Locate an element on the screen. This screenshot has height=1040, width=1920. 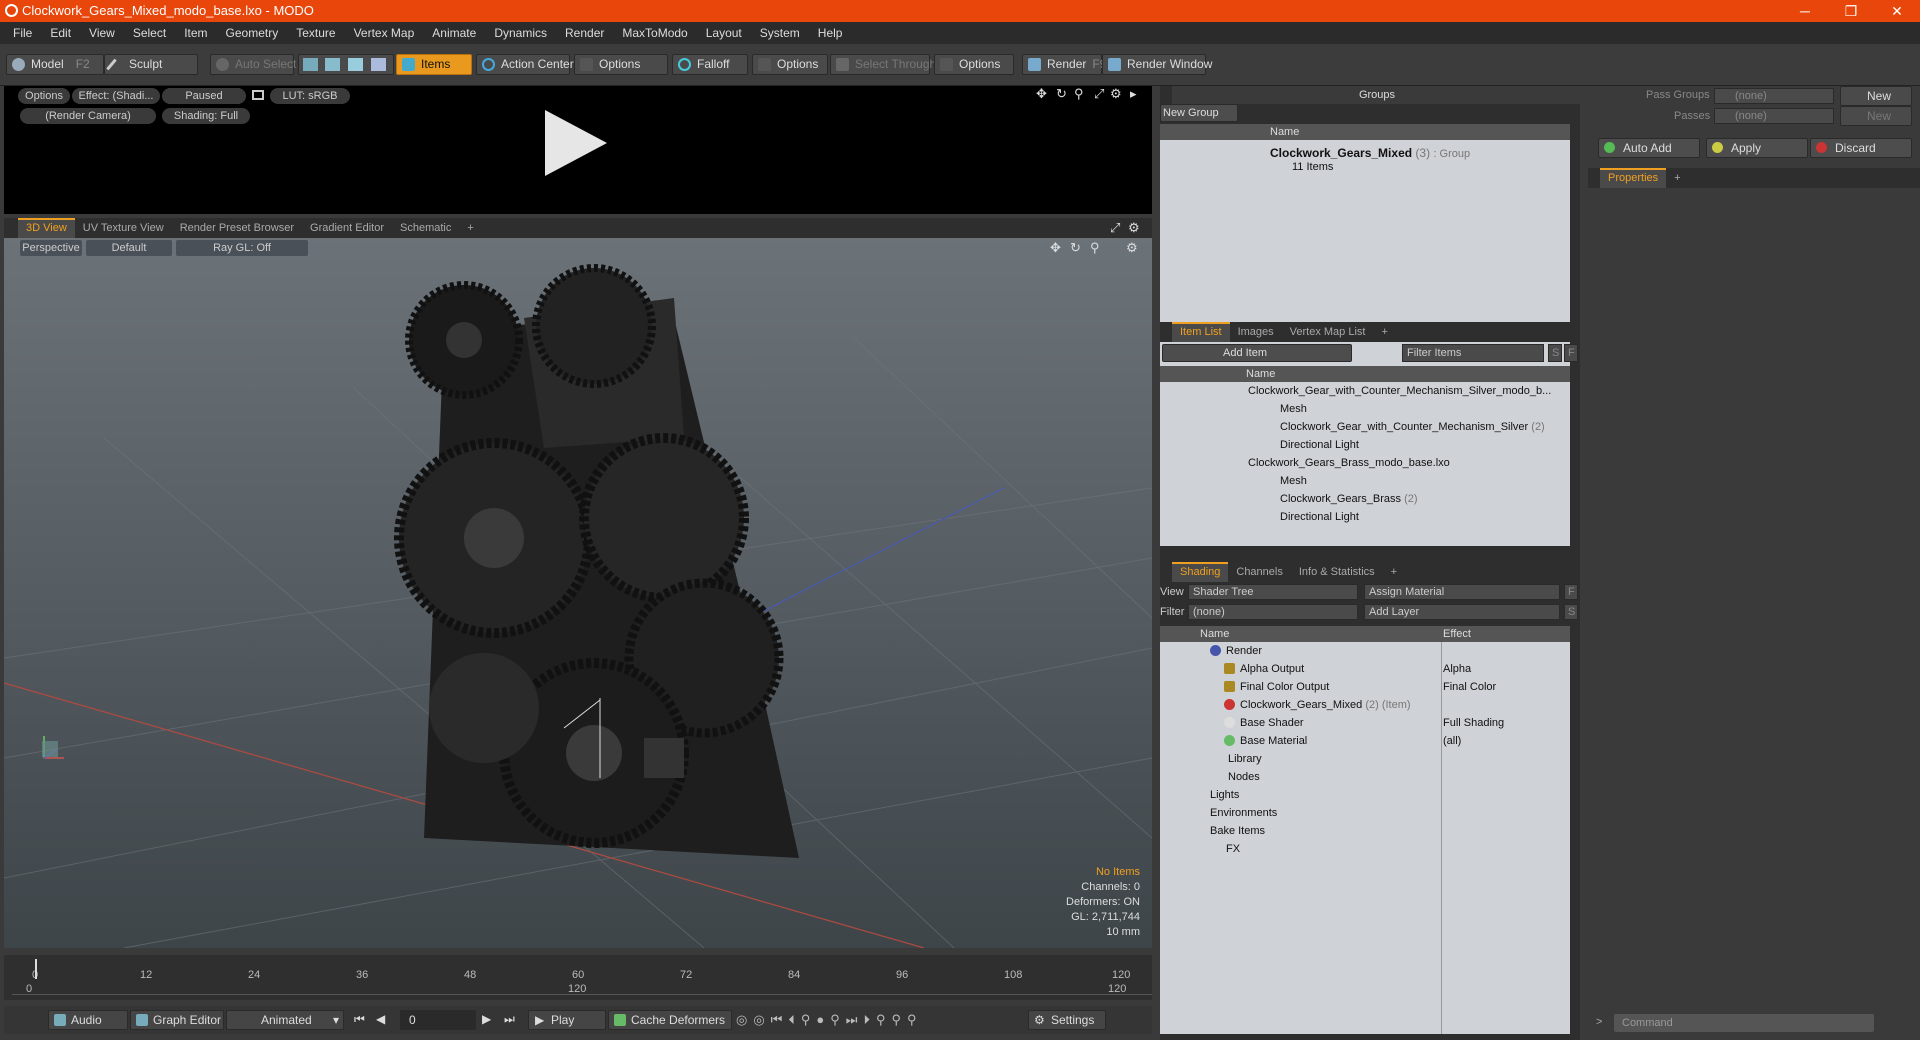
menu-render: Render is located at coordinates (584, 33).